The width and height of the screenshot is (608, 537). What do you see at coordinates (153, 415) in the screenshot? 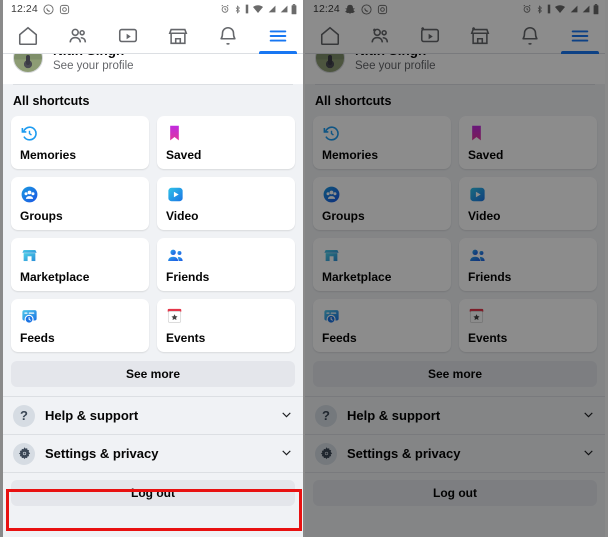
I see `menu-row-help-support: ? Help & support` at bounding box center [153, 415].